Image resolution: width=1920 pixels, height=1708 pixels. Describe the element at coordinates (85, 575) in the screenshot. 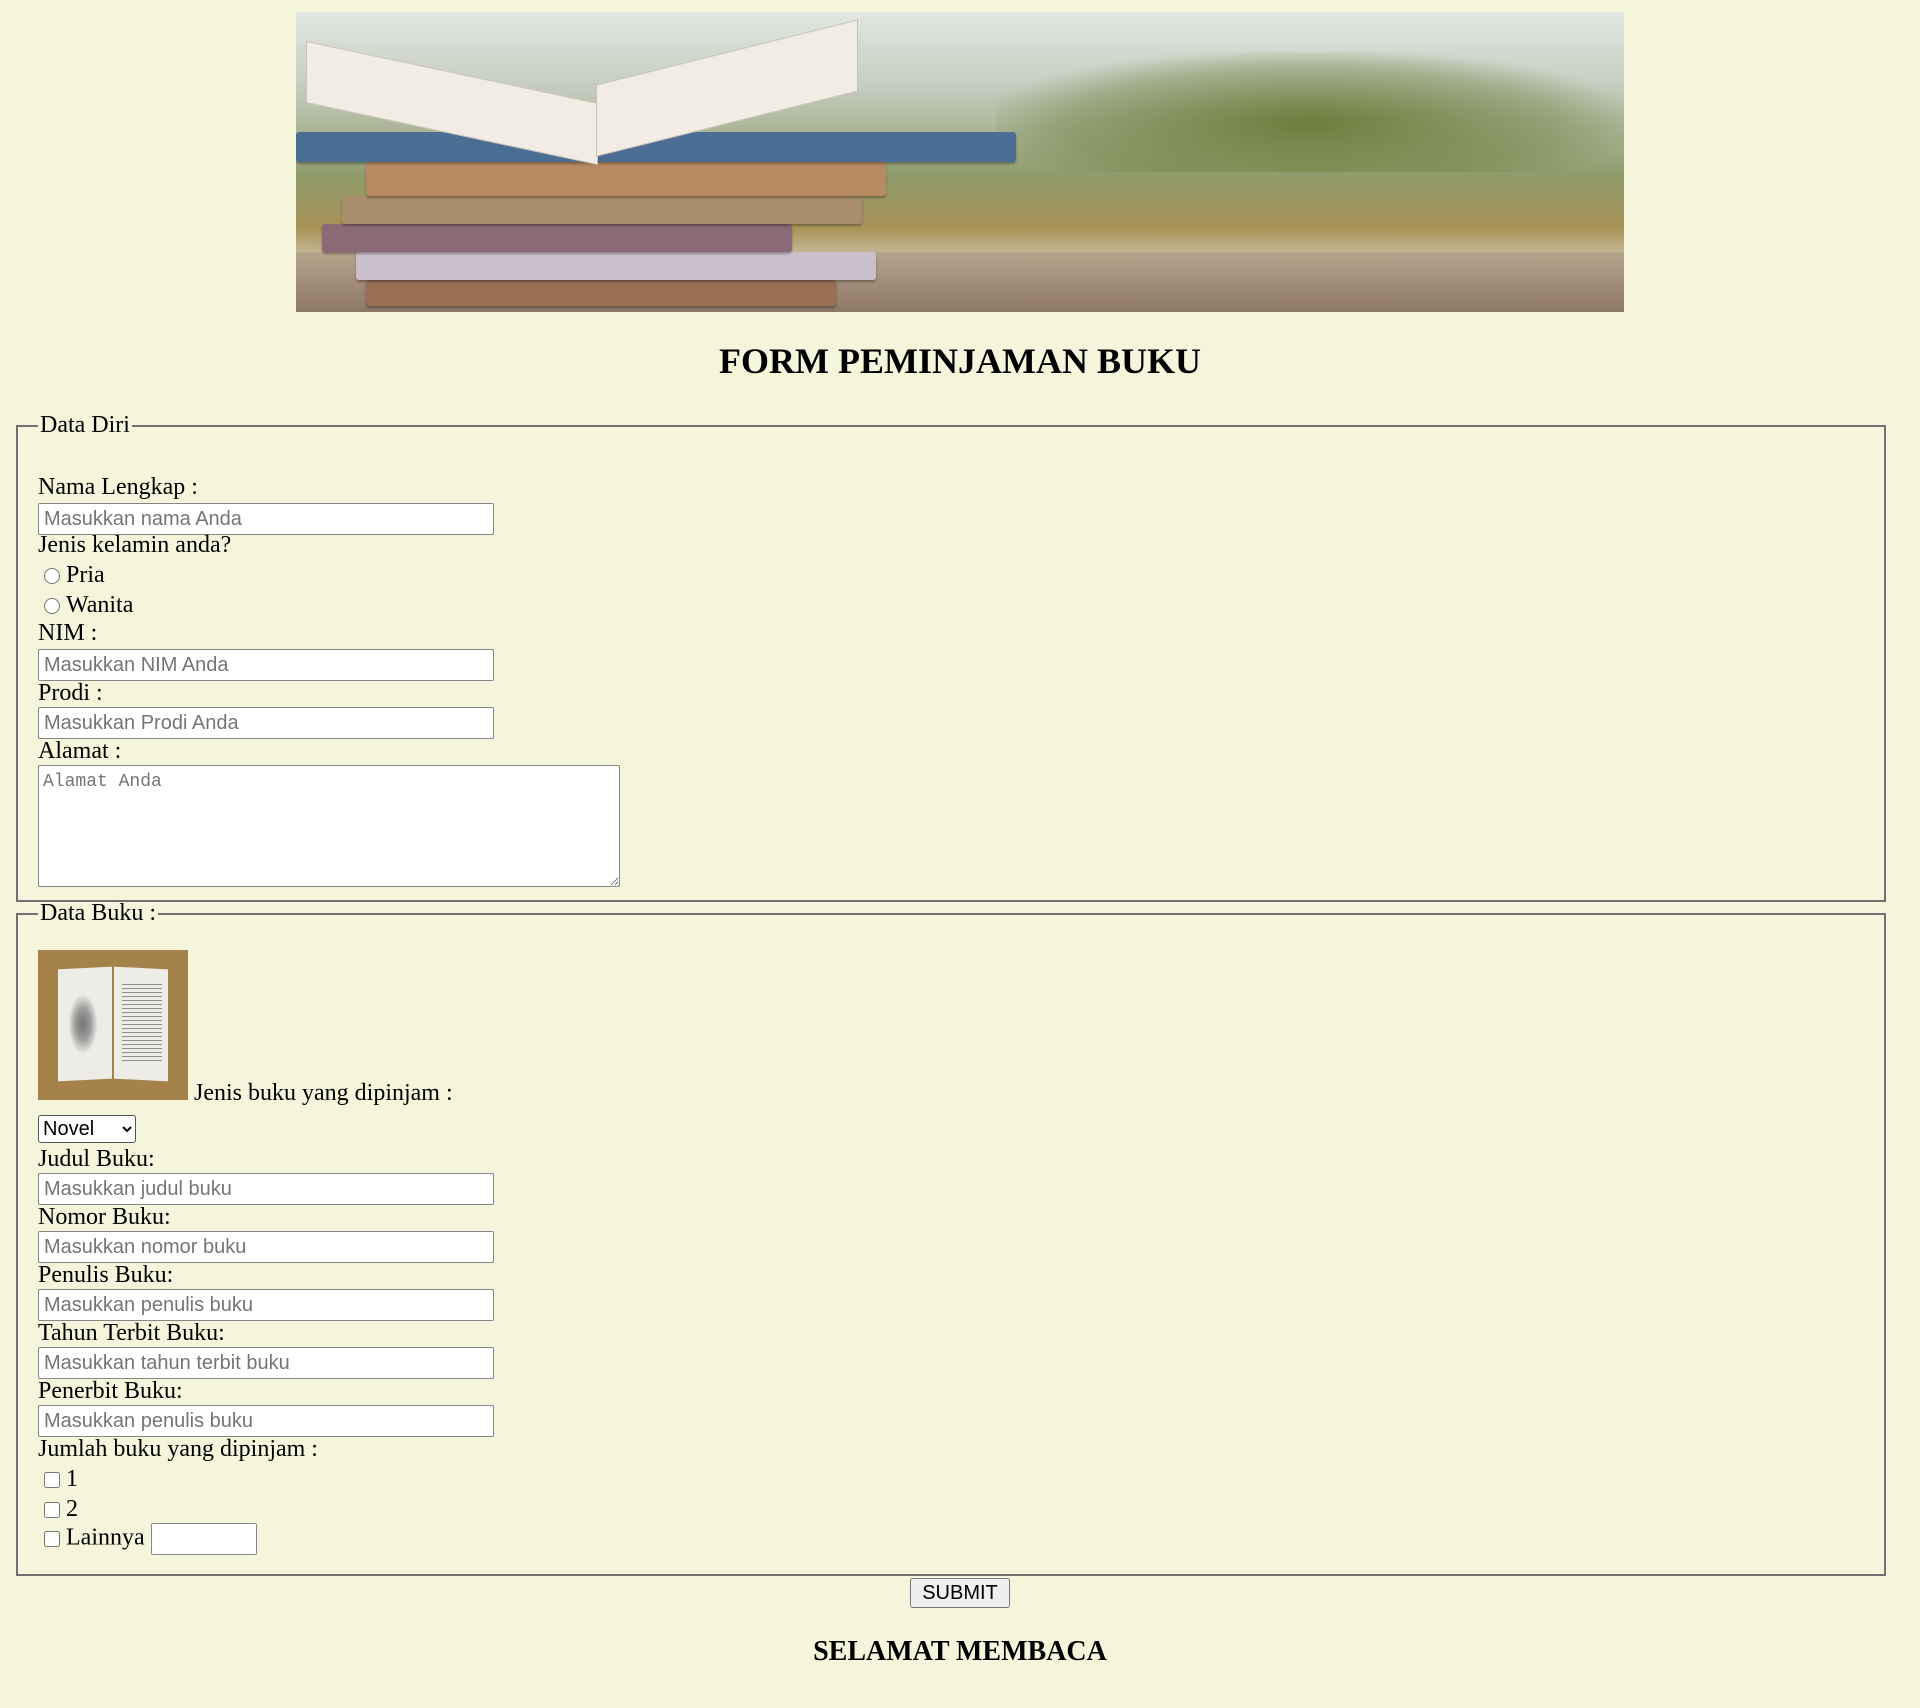

I see `pria-label: Pria` at that location.